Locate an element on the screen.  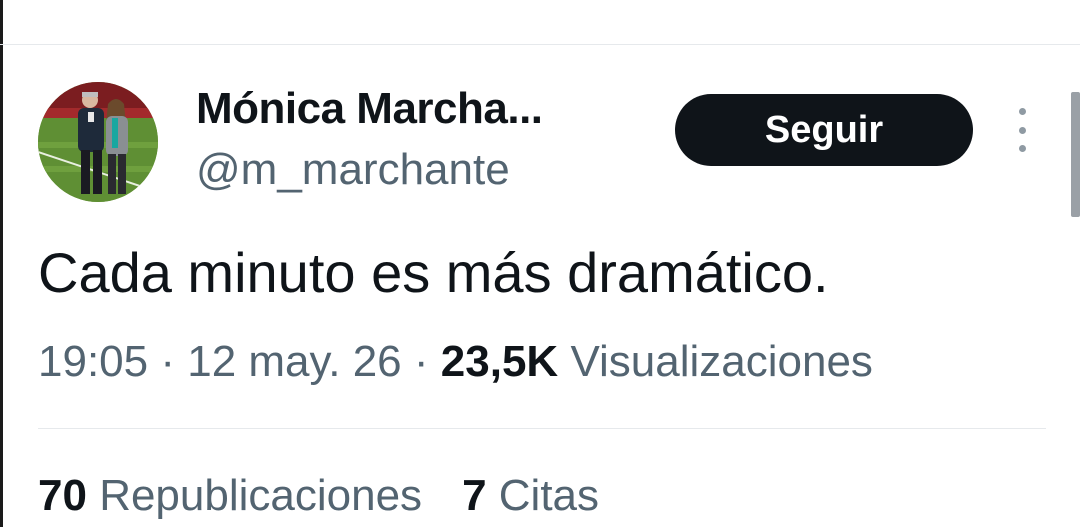
header-divider is located at coordinates (540, 44).